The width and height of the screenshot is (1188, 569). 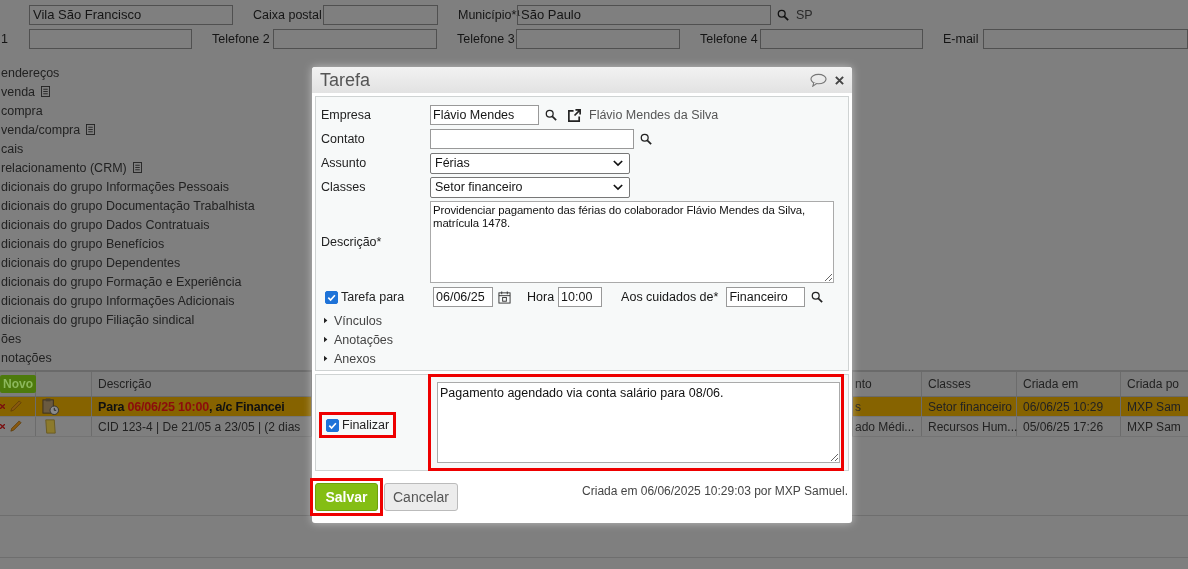 What do you see at coordinates (241, 39) in the screenshot?
I see `field-label: Telefone 2` at bounding box center [241, 39].